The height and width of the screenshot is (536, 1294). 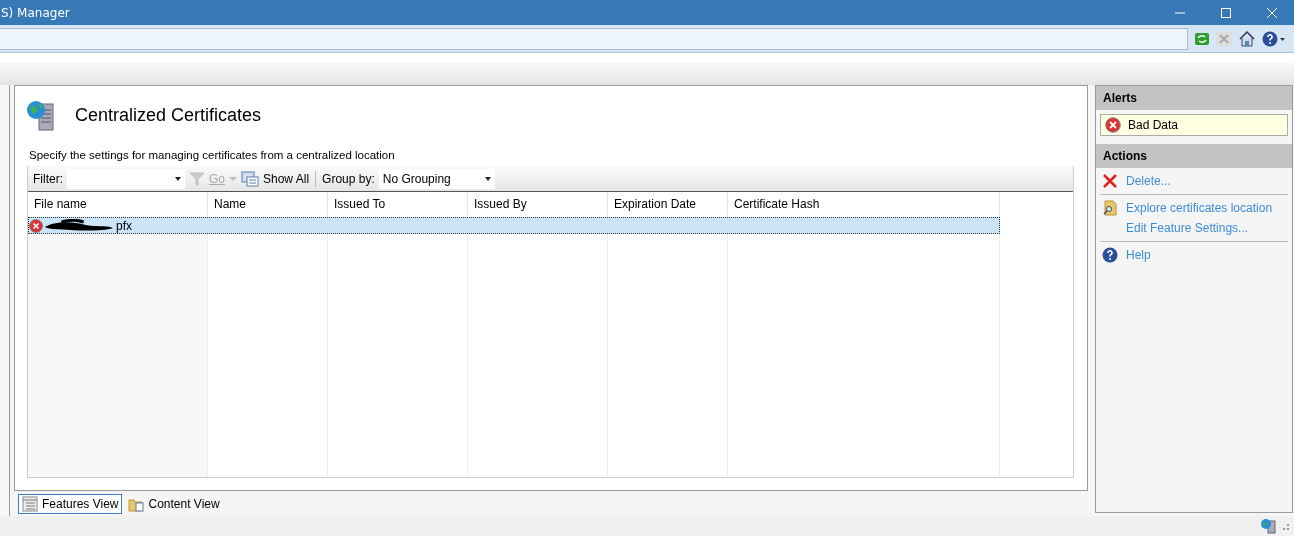 What do you see at coordinates (538, 203) in the screenshot?
I see `column-header: Issued By` at bounding box center [538, 203].